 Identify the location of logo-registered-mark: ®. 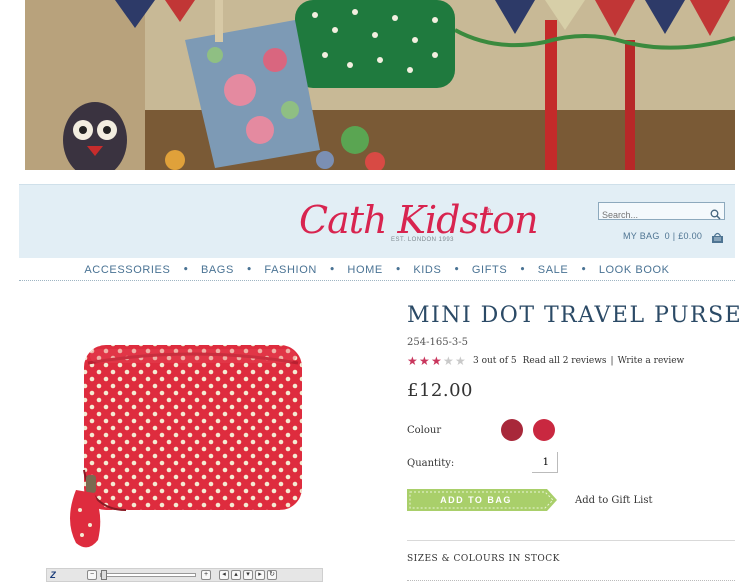
(488, 211).